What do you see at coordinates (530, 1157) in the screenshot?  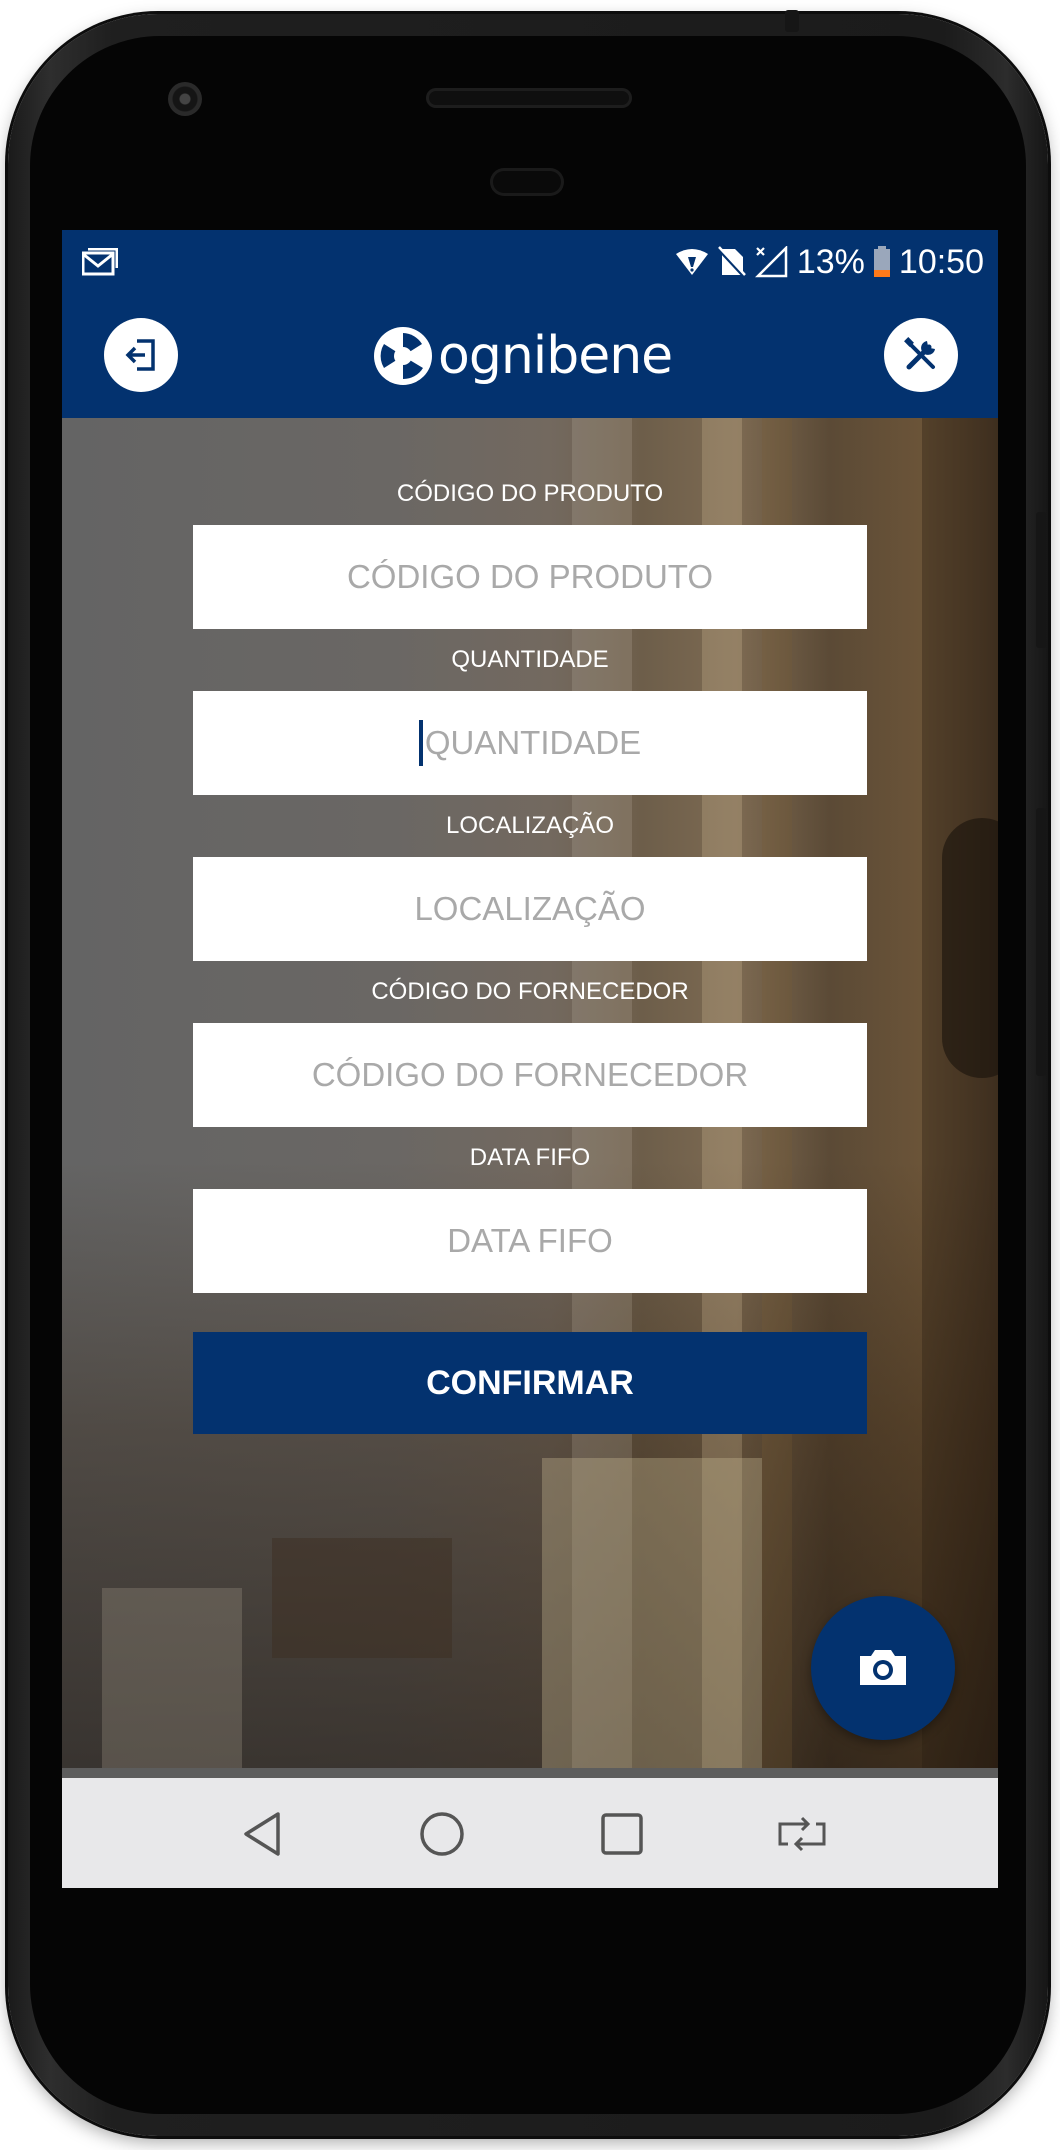 I see `fifo-date-label: DATA FIFO` at bounding box center [530, 1157].